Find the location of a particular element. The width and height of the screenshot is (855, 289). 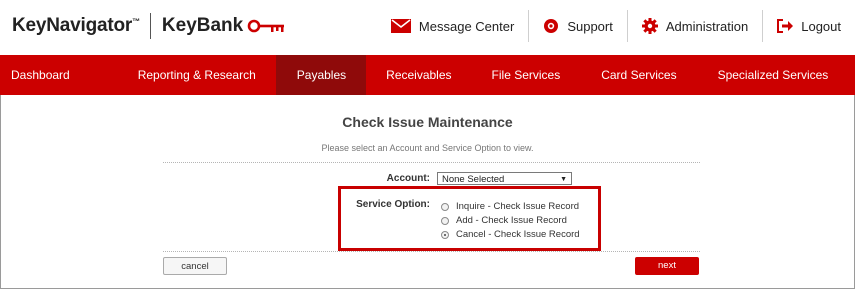

divider-bottom is located at coordinates (431, 251).